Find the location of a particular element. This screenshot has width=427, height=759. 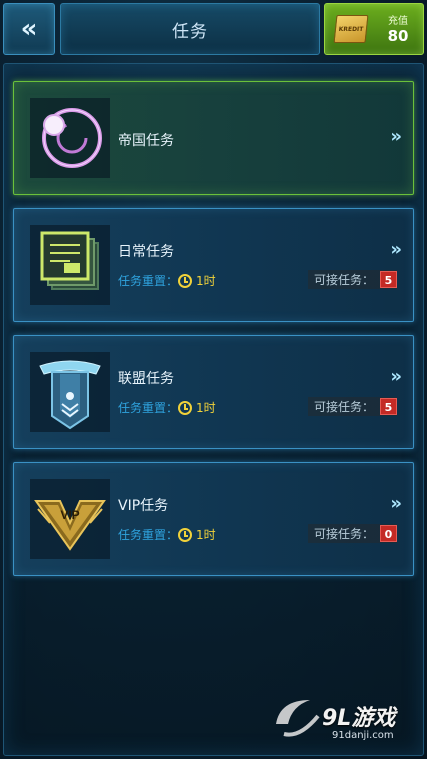

daily-document-icon is located at coordinates (70, 265).